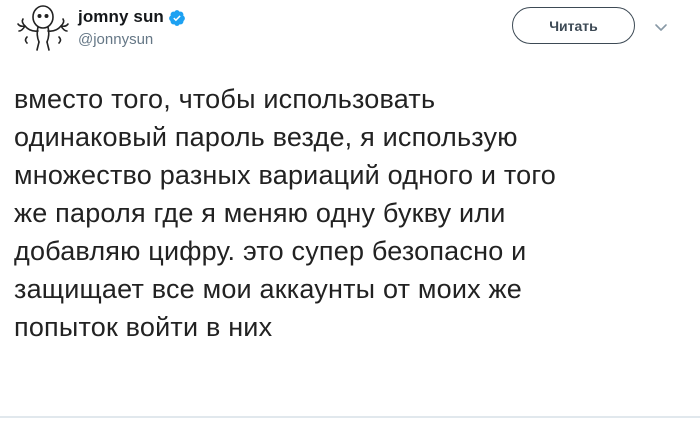  What do you see at coordinates (268, 289) in the screenshot?
I see `tweet-text-line: защищает все мои аккаунты от моих же` at bounding box center [268, 289].